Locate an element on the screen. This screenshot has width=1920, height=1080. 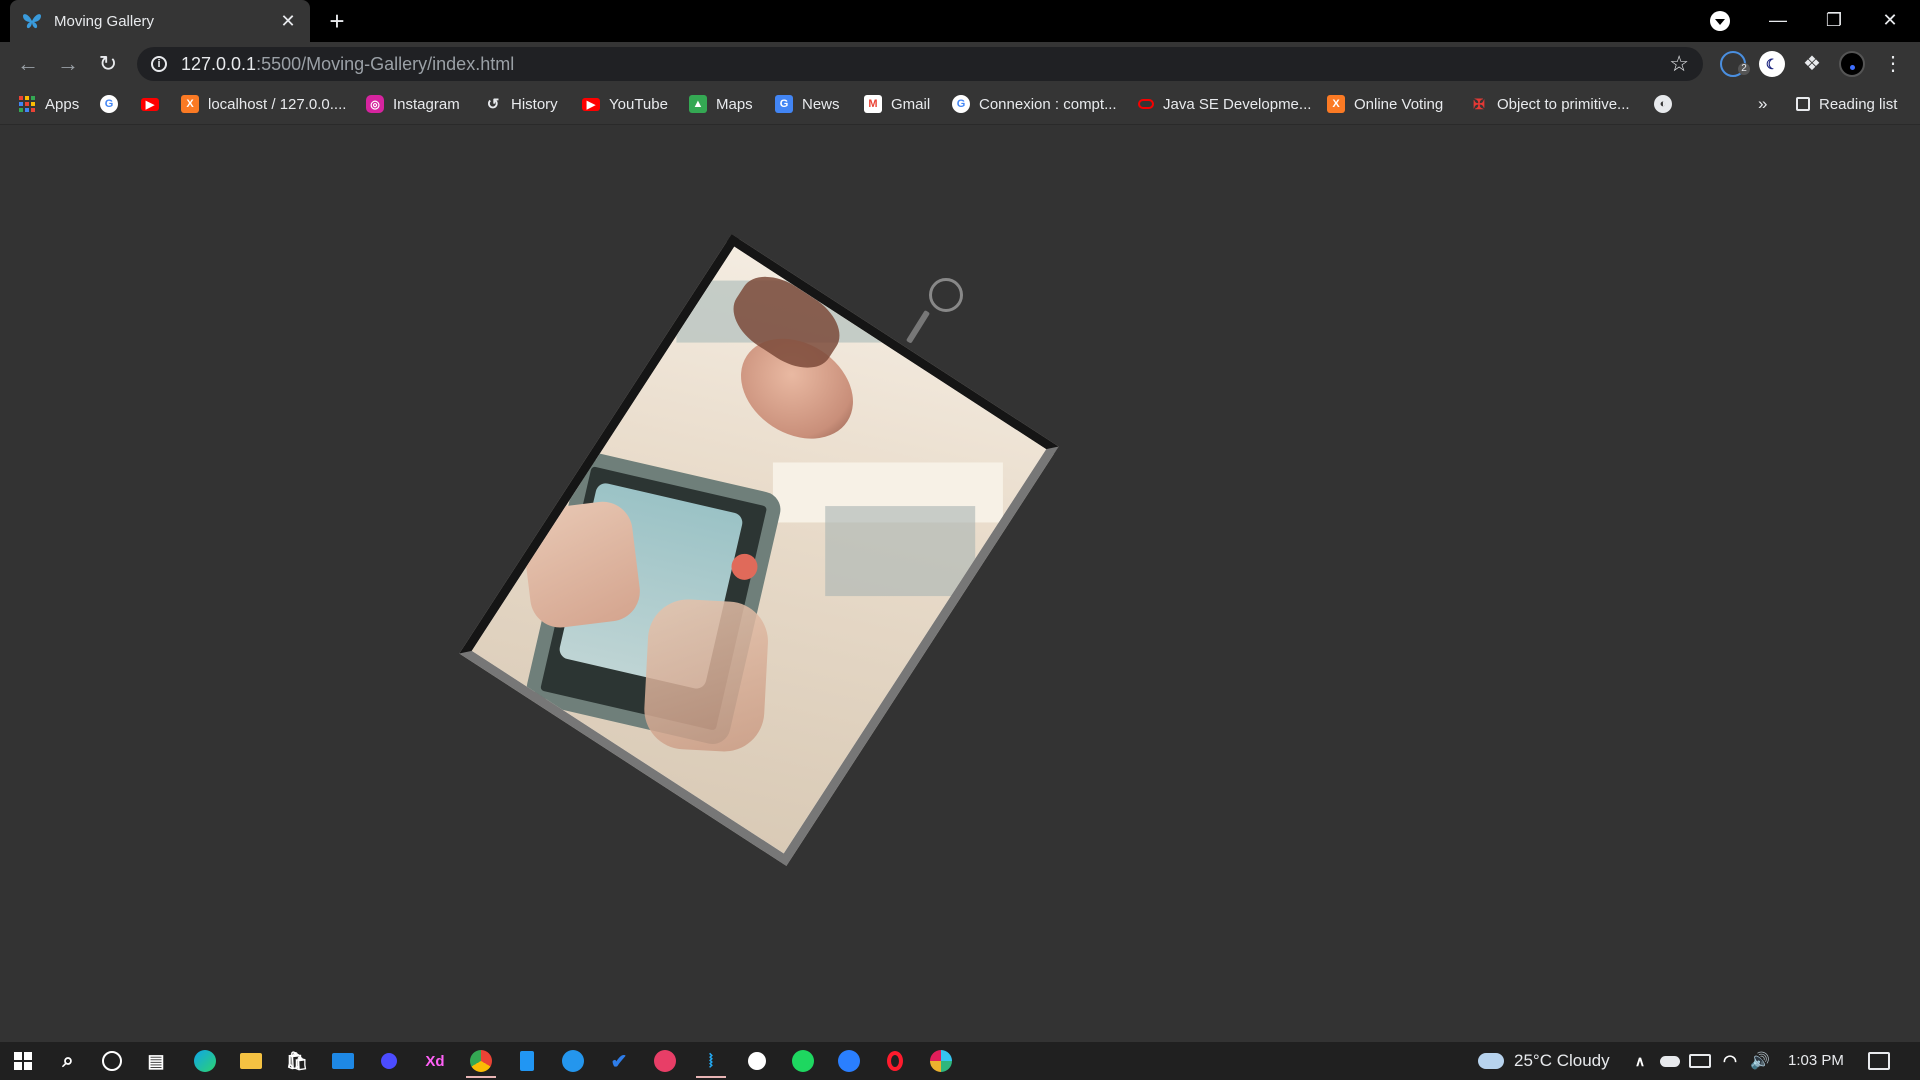
windows-start-icon is located at coordinates (23, 1061).